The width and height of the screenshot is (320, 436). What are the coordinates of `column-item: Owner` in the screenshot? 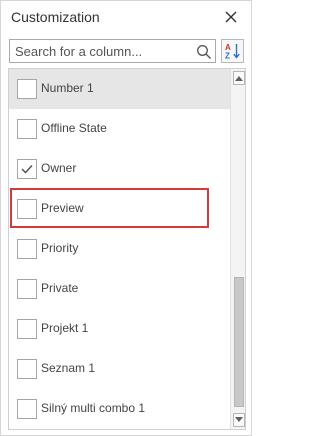 It's located at (119, 169).